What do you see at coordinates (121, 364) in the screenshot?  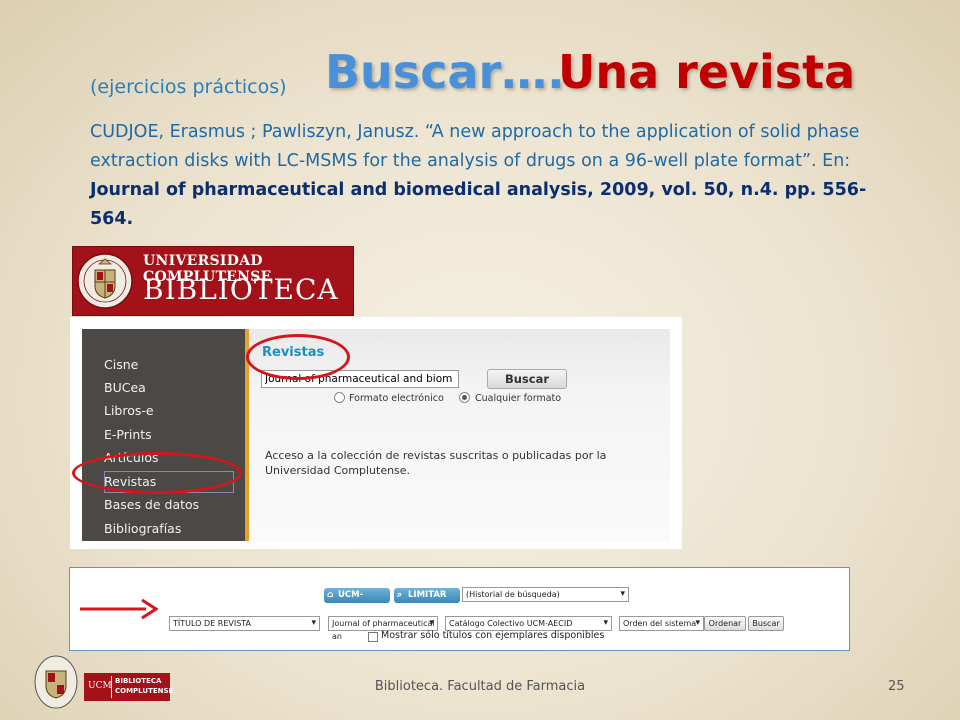 I see `nav-item-cisne: Cisne` at bounding box center [121, 364].